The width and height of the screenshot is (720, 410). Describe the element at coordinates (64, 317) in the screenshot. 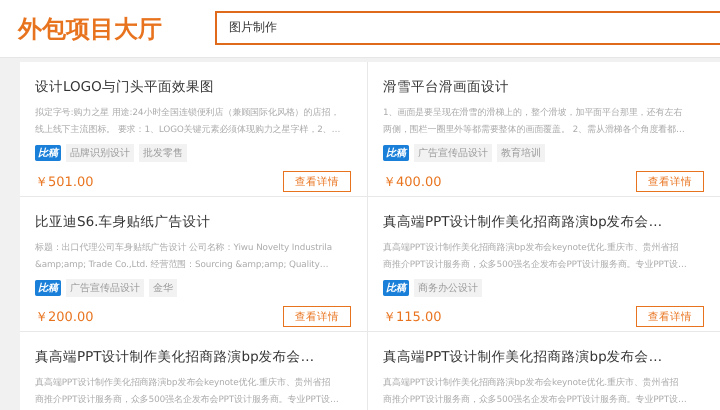

I see `project-price: ￥200.00` at that location.